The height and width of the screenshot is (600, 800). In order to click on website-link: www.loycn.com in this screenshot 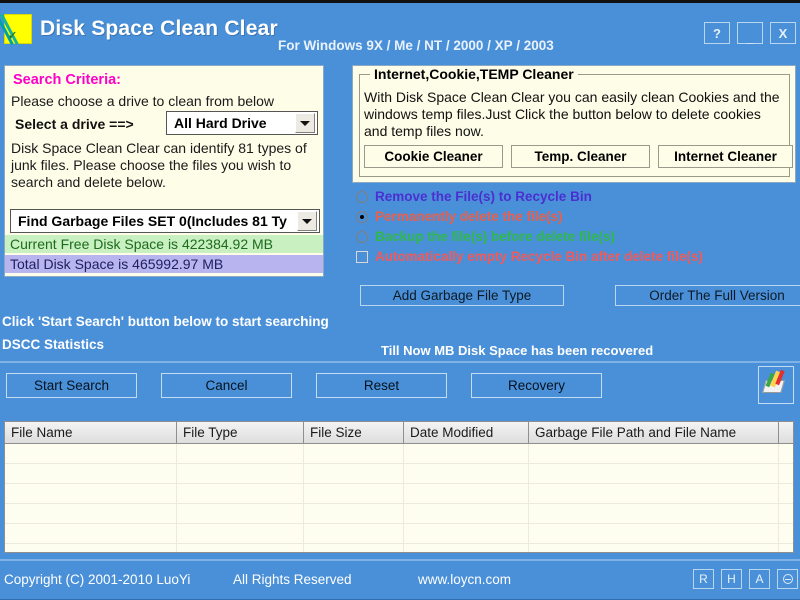, I will do `click(464, 579)`.